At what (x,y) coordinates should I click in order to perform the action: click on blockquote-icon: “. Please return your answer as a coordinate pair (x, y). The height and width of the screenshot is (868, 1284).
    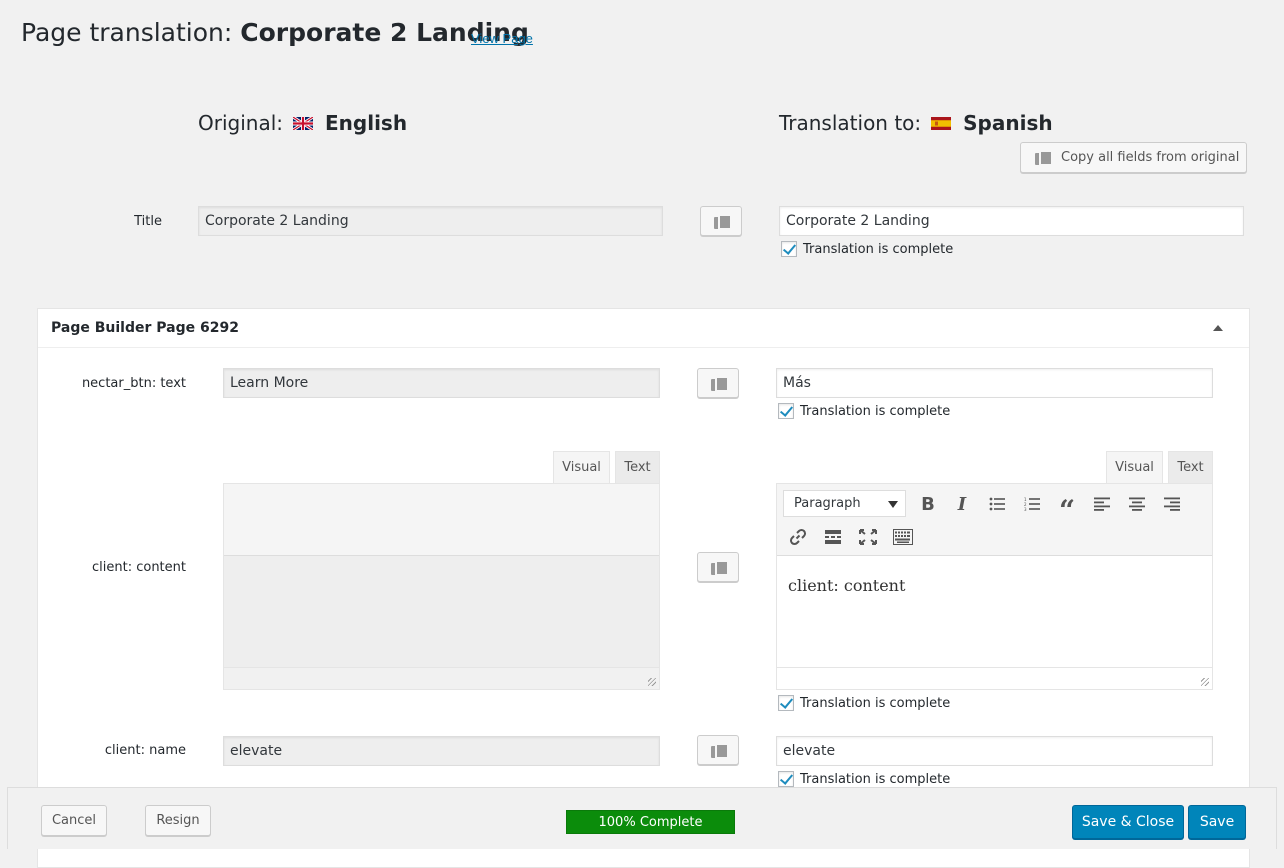
    Looking at the image, I should click on (1067, 508).